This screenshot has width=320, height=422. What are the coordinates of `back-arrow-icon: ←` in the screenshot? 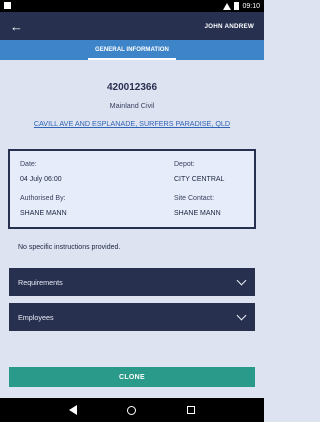 It's located at (16, 26).